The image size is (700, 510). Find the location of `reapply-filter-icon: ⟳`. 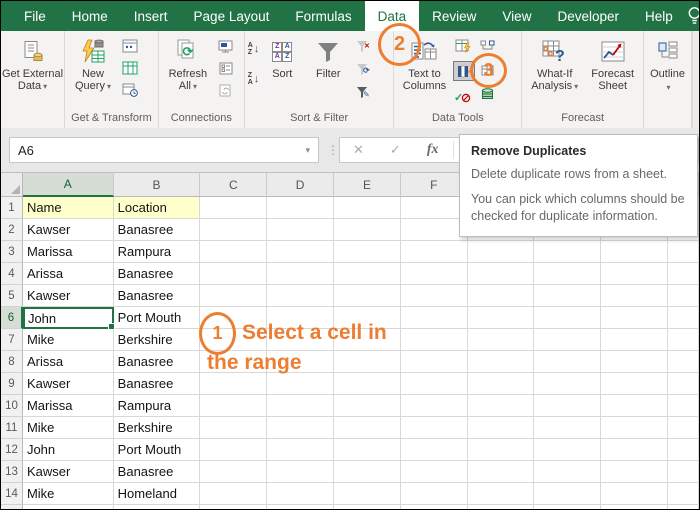

reapply-filter-icon: ⟳ is located at coordinates (363, 69).